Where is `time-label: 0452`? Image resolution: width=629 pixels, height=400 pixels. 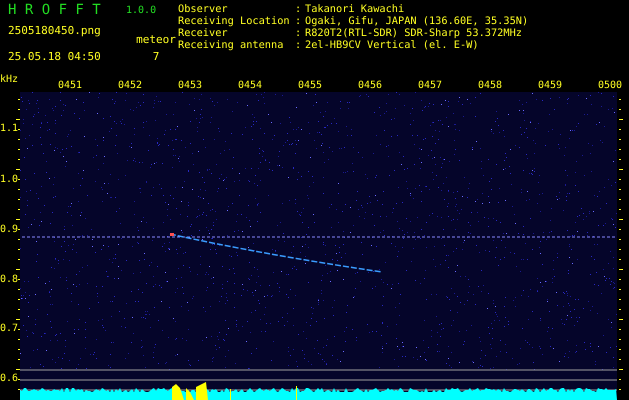 time-label: 0452 is located at coordinates (130, 85).